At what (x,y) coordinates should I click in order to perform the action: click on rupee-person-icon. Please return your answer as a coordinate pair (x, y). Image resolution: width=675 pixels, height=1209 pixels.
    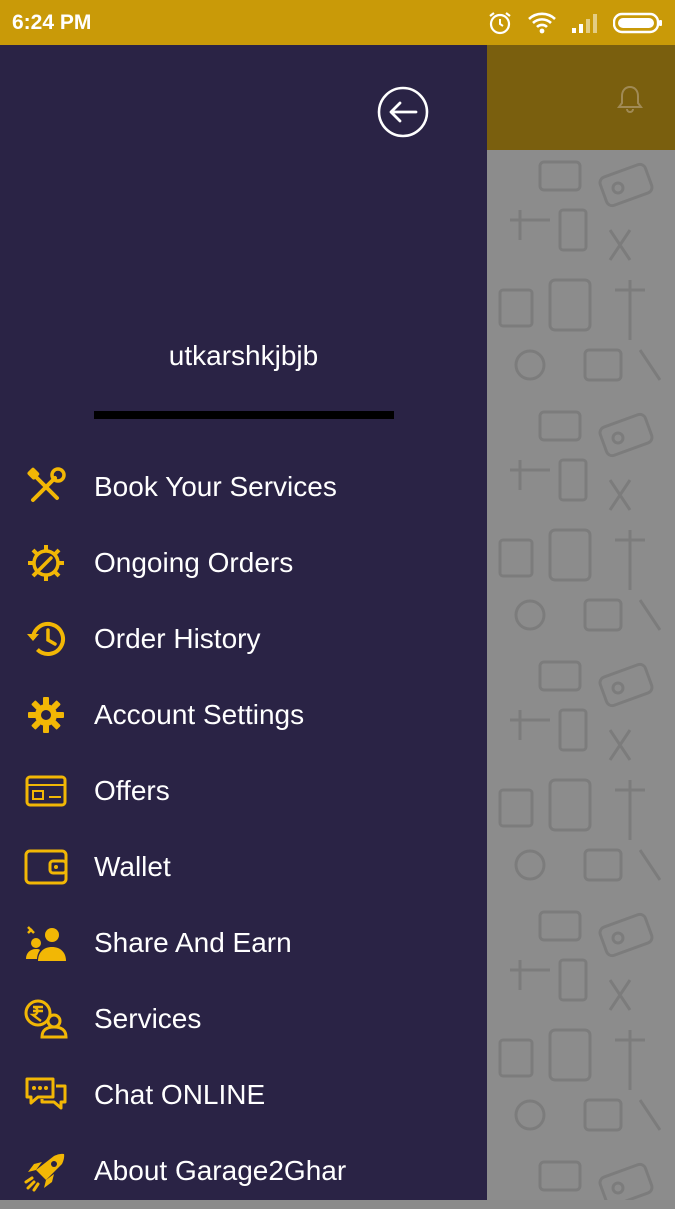
    Looking at the image, I should click on (46, 1019).